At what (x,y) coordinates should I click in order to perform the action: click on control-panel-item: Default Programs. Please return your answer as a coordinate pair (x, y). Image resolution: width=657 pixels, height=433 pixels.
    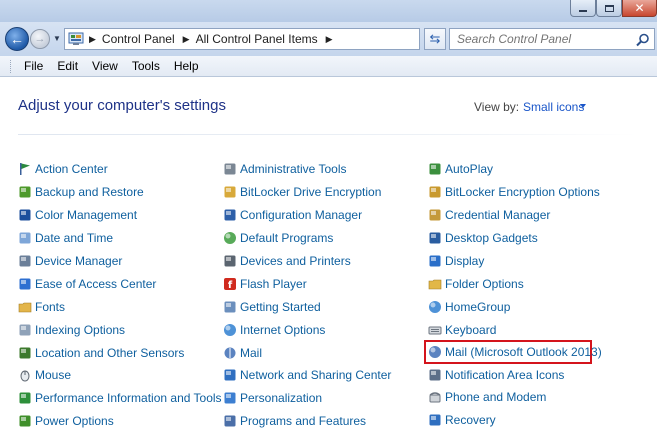
    Looking at the image, I should click on (307, 238).